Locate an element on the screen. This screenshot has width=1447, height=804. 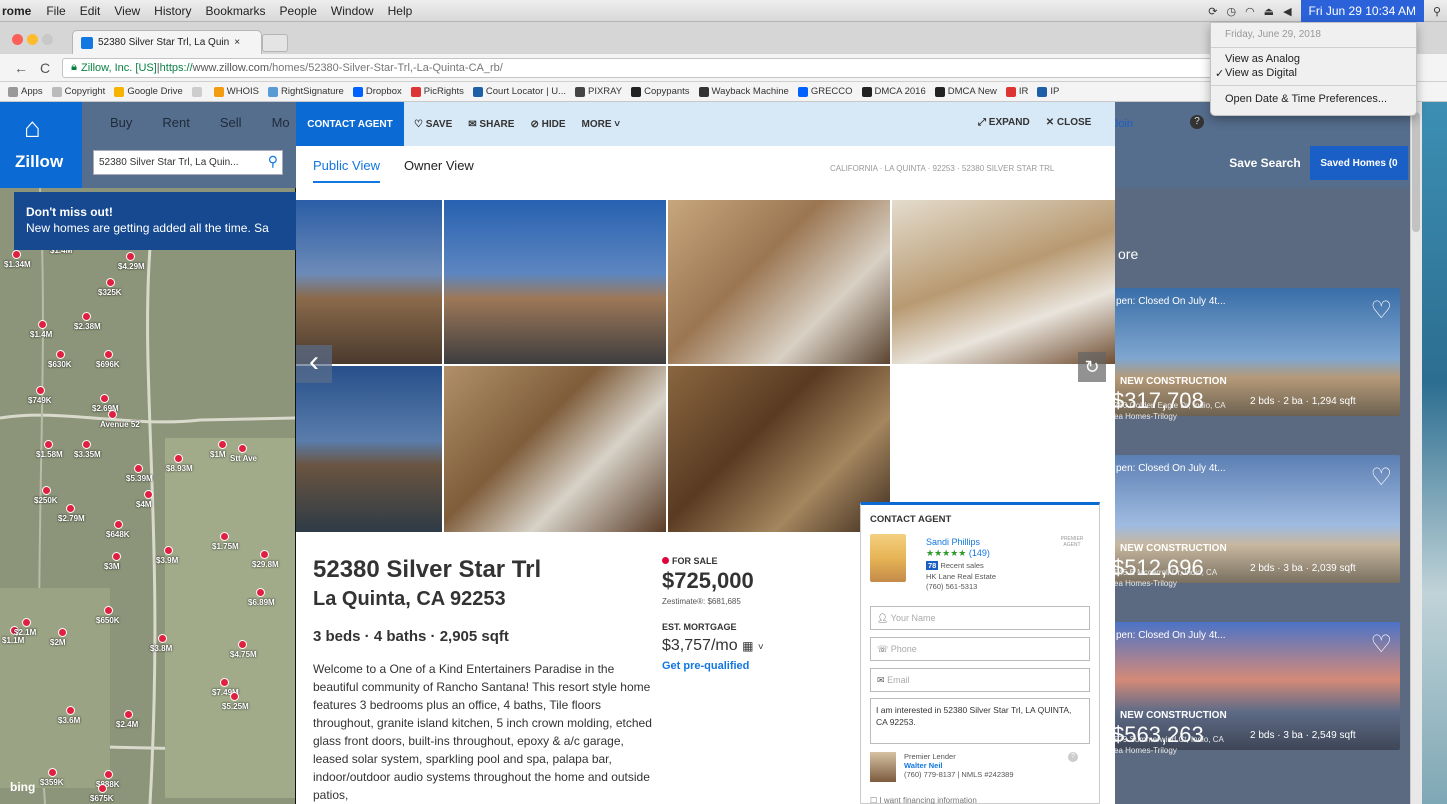
save-search-button: Save Search is located at coordinates (1265, 163).